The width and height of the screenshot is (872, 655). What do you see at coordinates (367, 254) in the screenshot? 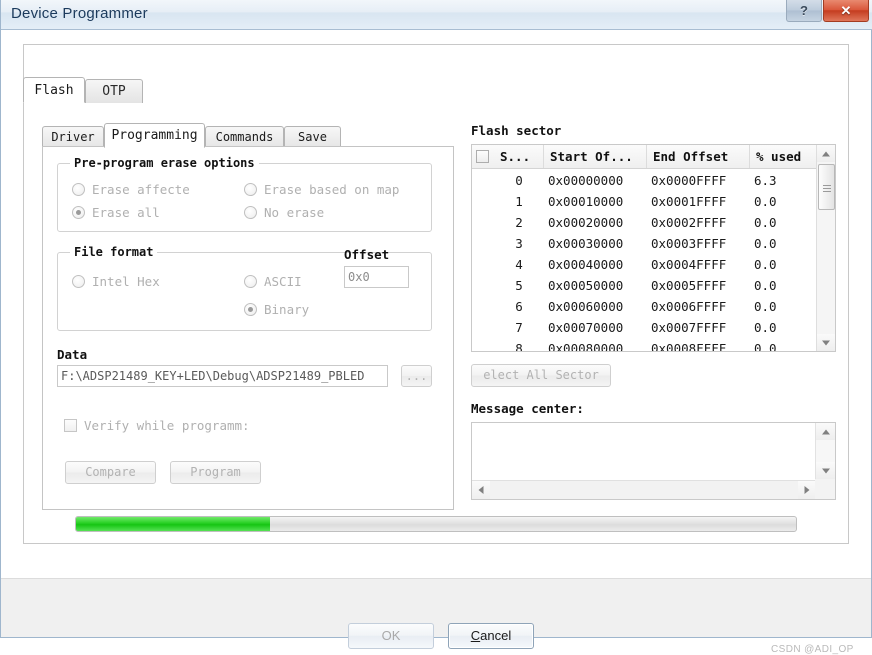
I see `offset-label: Offset` at bounding box center [367, 254].